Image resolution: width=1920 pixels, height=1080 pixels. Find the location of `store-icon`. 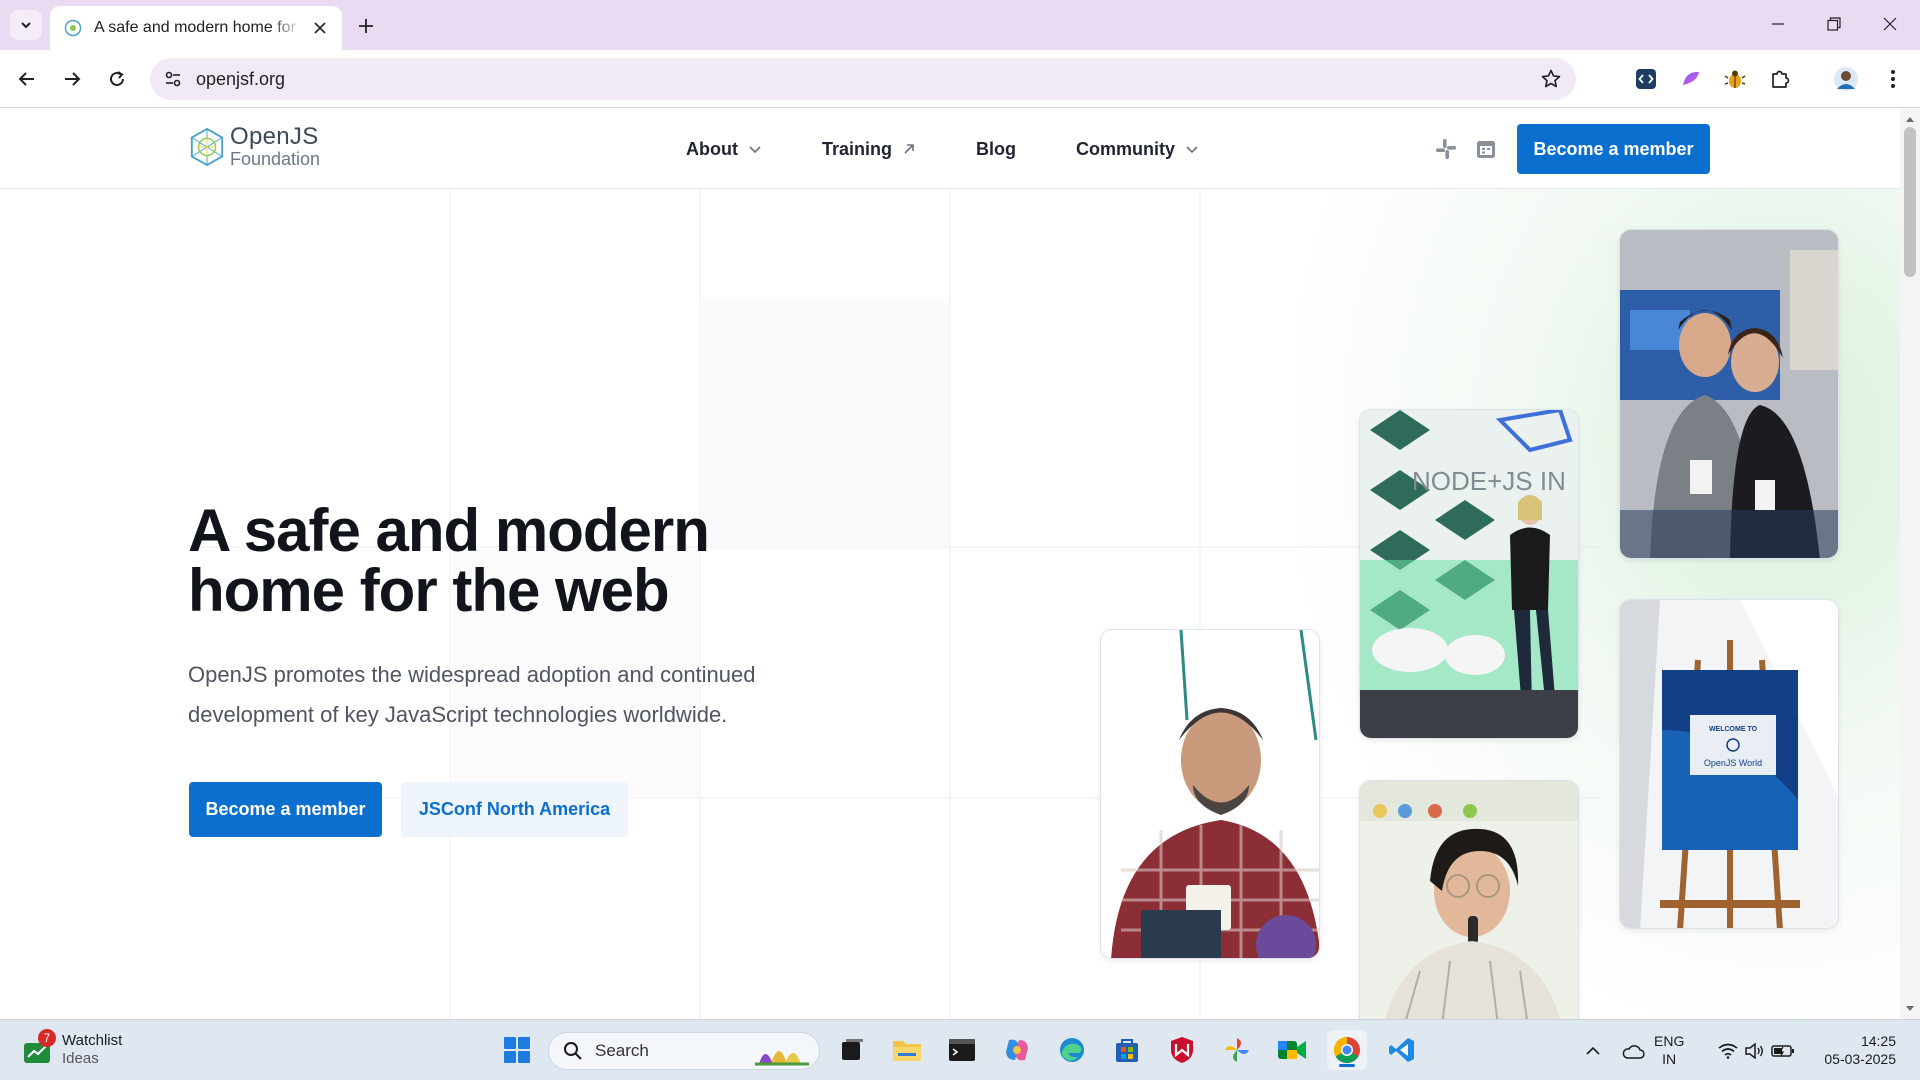

store-icon is located at coordinates (1127, 1050).